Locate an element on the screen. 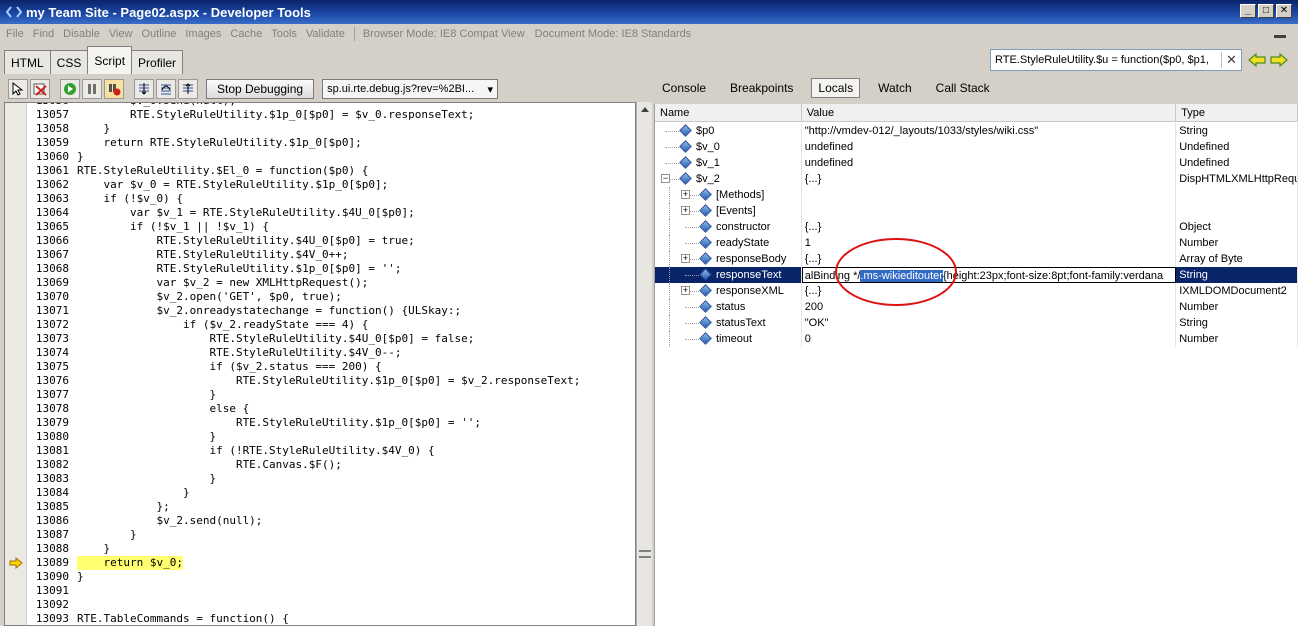 The width and height of the screenshot is (1298, 626). maximize-button: □ is located at coordinates (1266, 11).